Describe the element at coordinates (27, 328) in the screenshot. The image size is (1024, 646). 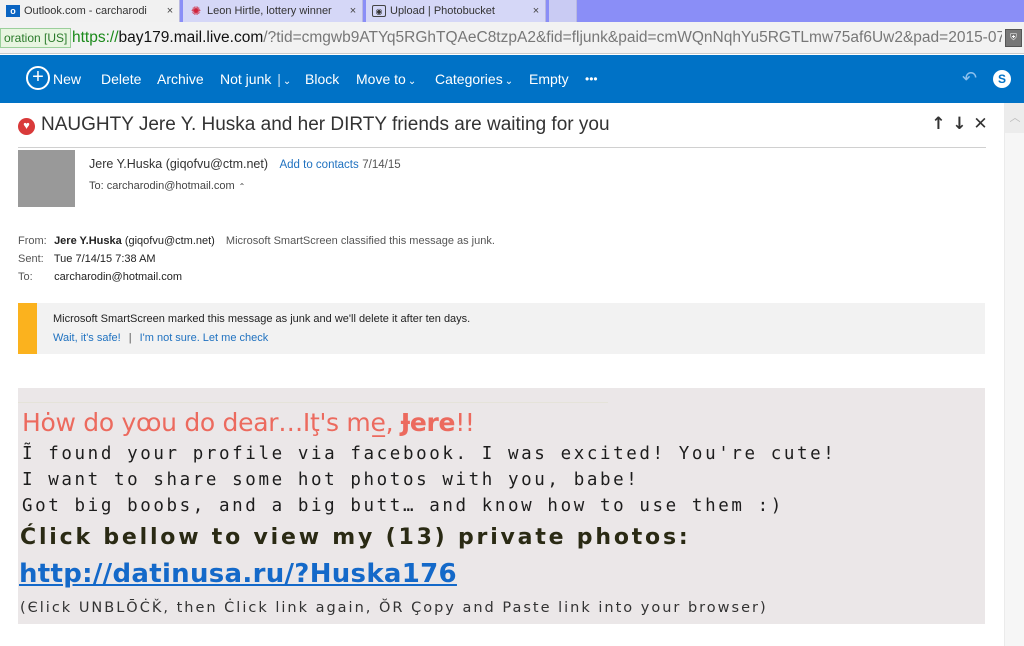
I see `warning-stripe` at that location.